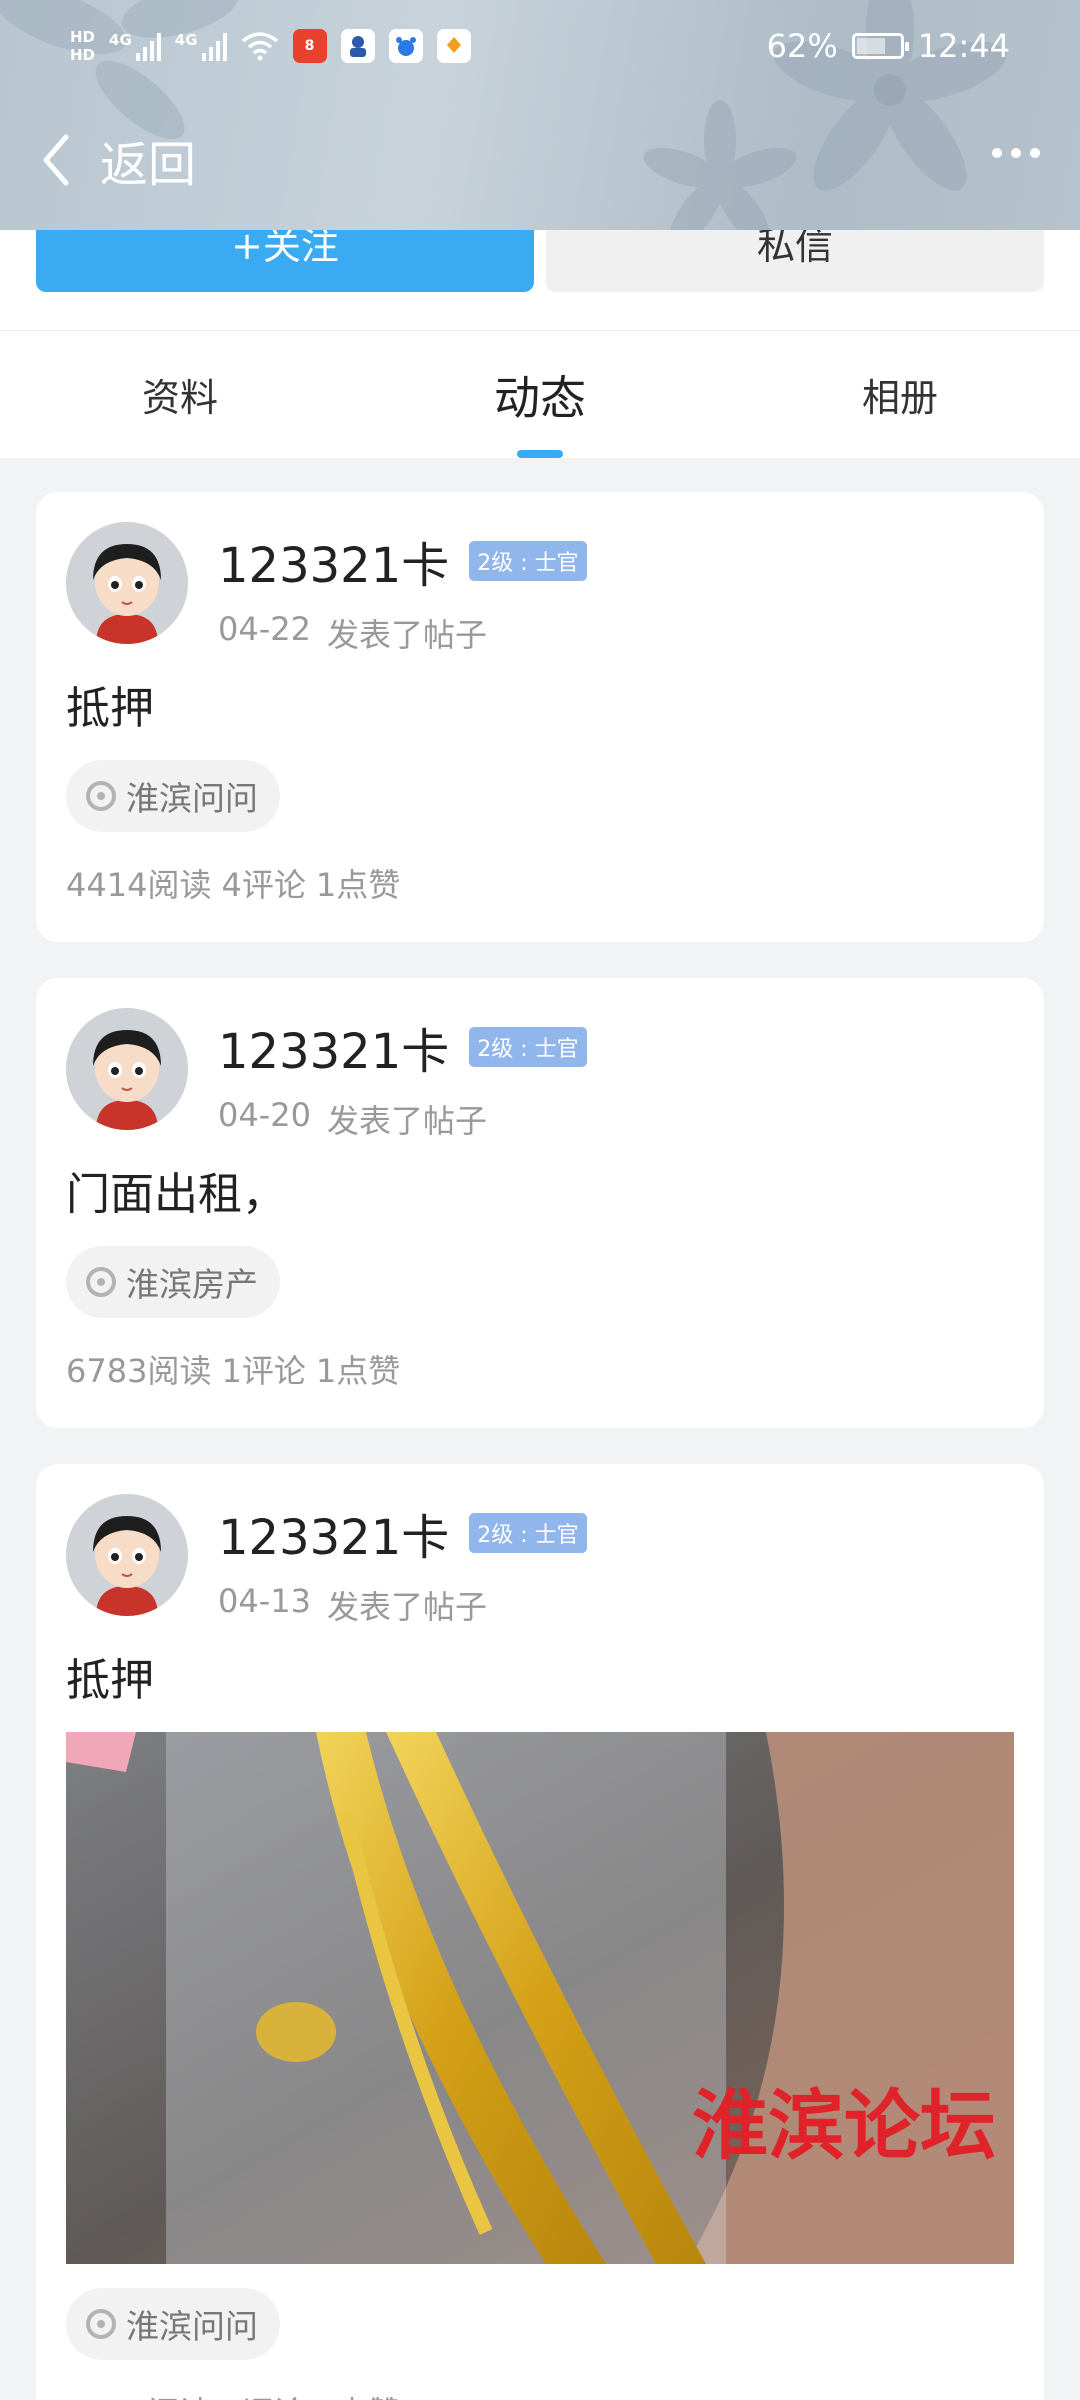 Image resolution: width=1080 pixels, height=2400 pixels. Describe the element at coordinates (192, 1284) in the screenshot. I see `forum-tag-label: 淮滨房产` at that location.